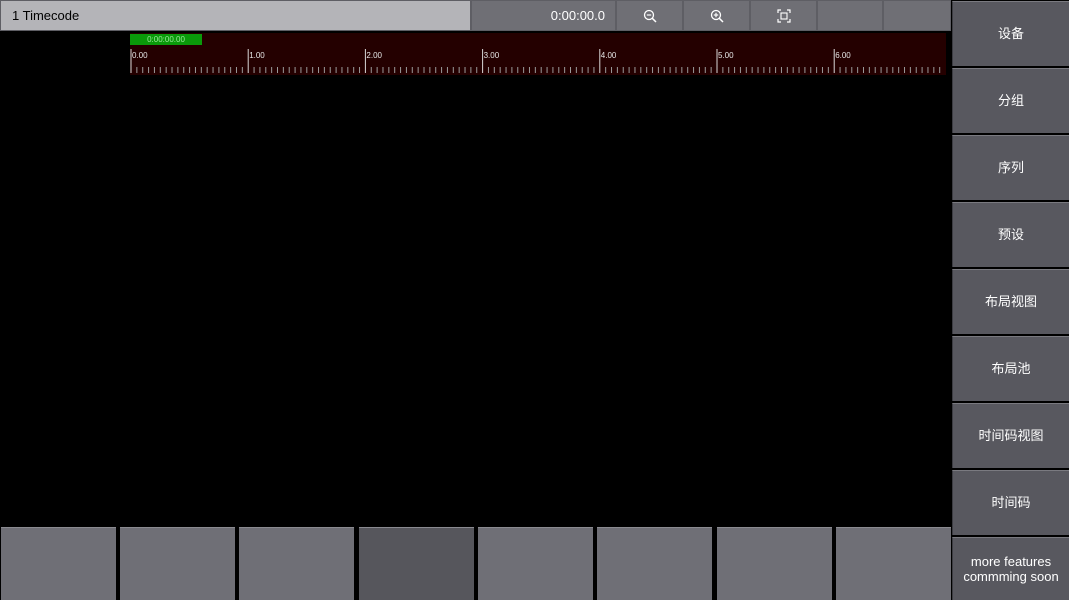 Image resolution: width=1069 pixels, height=600 pixels. I want to click on title-bar: 1 Timecode 0:00:00.0, so click(475, 15).